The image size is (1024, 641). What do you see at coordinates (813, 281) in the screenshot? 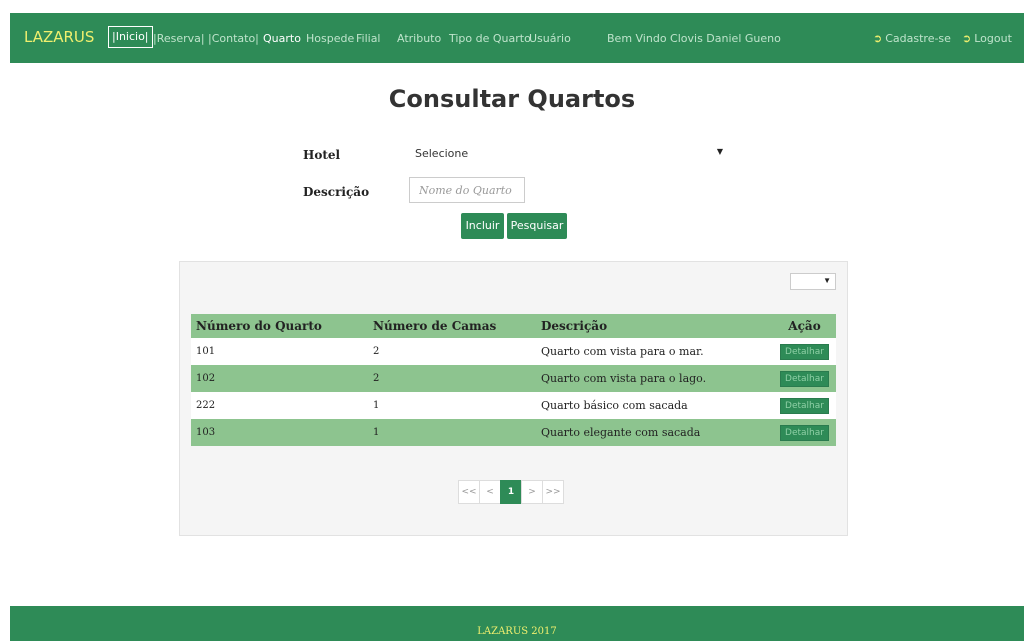
I see `page-size-select: ▼` at bounding box center [813, 281].